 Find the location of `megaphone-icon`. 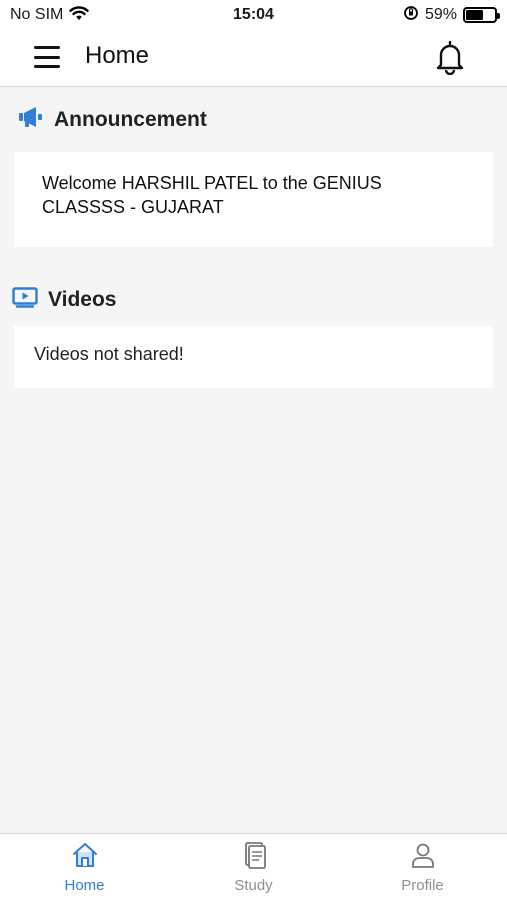

megaphone-icon is located at coordinates (31, 120).